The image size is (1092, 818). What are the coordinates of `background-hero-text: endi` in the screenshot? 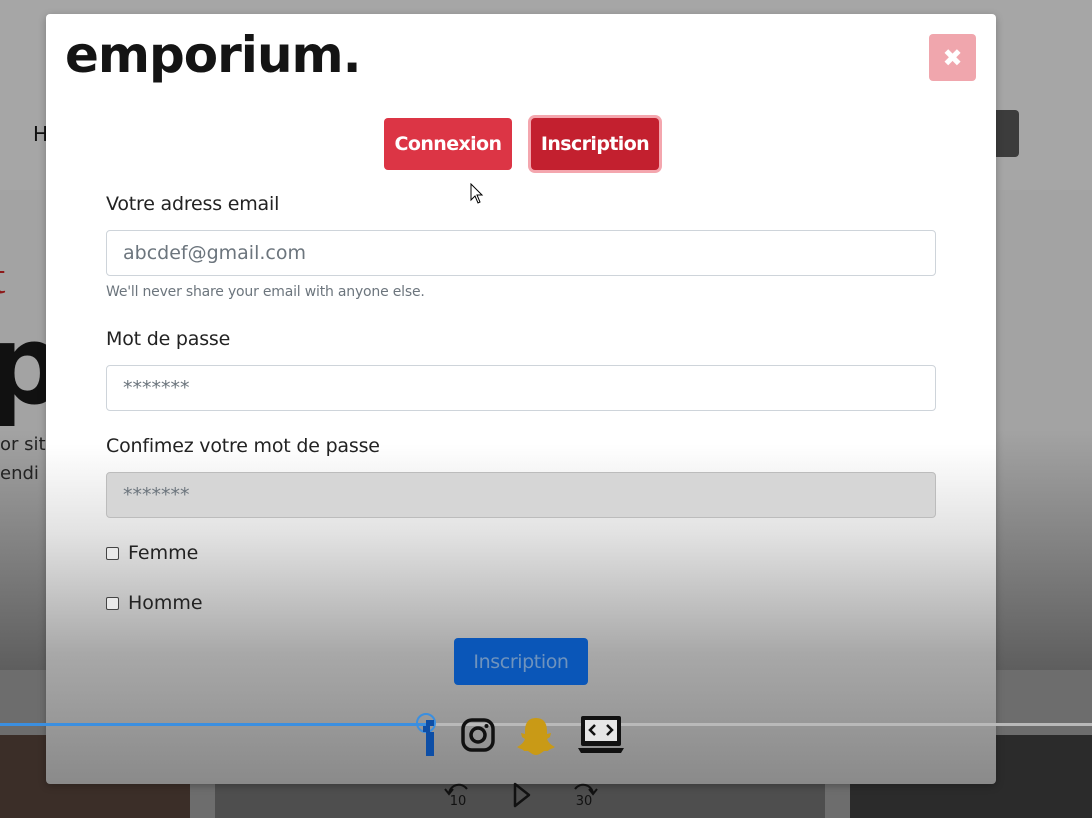 It's located at (19, 473).